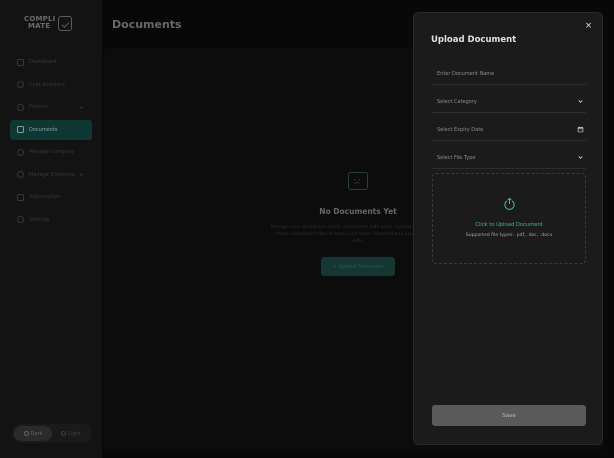 The height and width of the screenshot is (458, 614). I want to click on save-button: Save, so click(509, 415).